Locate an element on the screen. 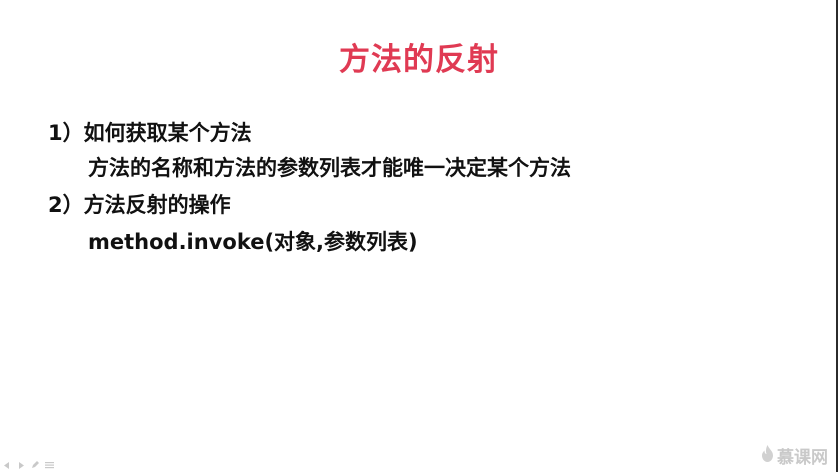  slide-menu-icon is located at coordinates (49, 465).